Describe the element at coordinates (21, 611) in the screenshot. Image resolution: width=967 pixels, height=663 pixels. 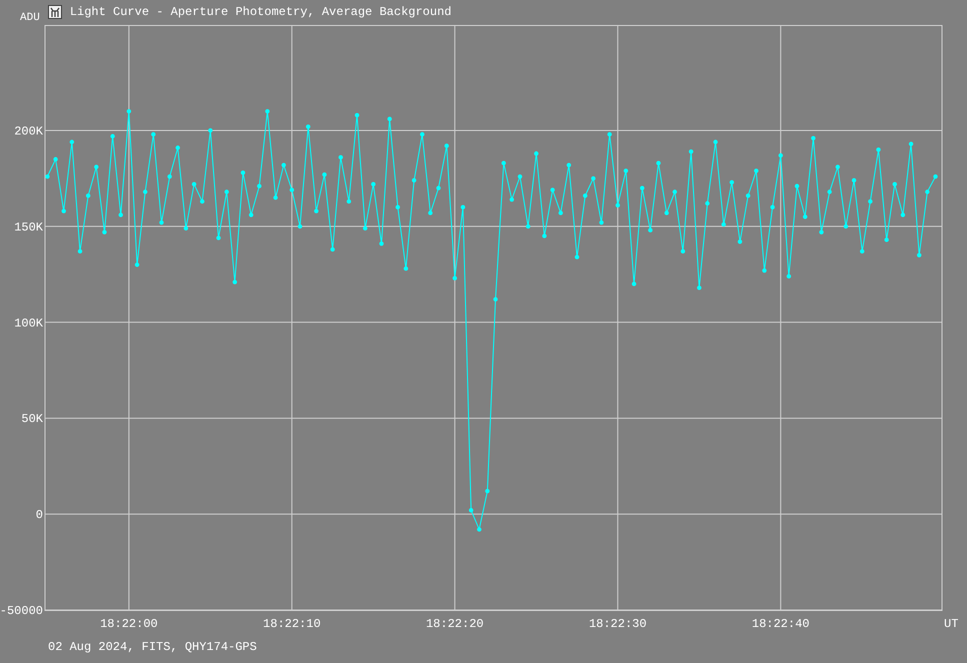
I see `y-tick-label: -50000` at that location.